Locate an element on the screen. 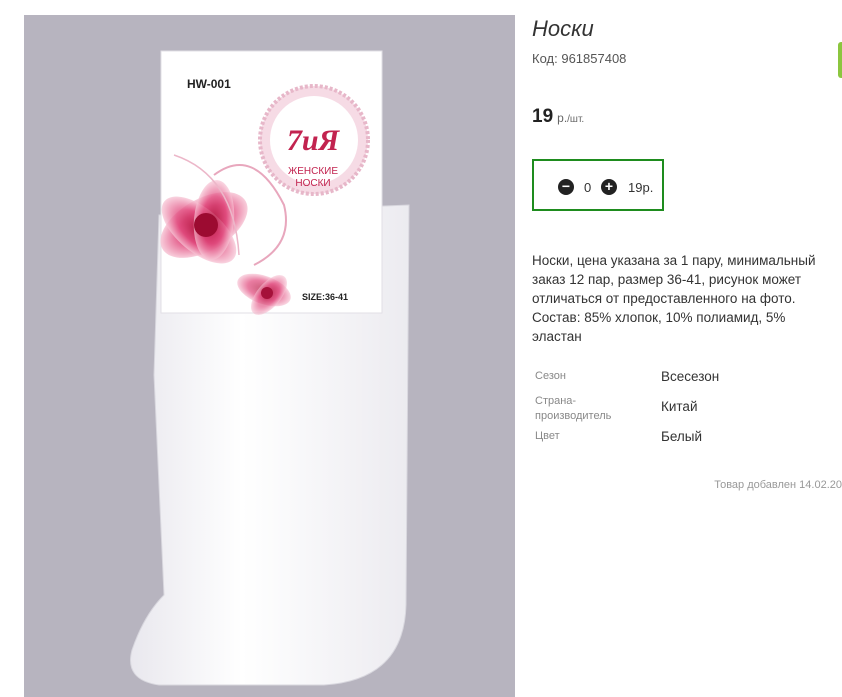  product-code: Код: 961857408 is located at coordinates (579, 58).